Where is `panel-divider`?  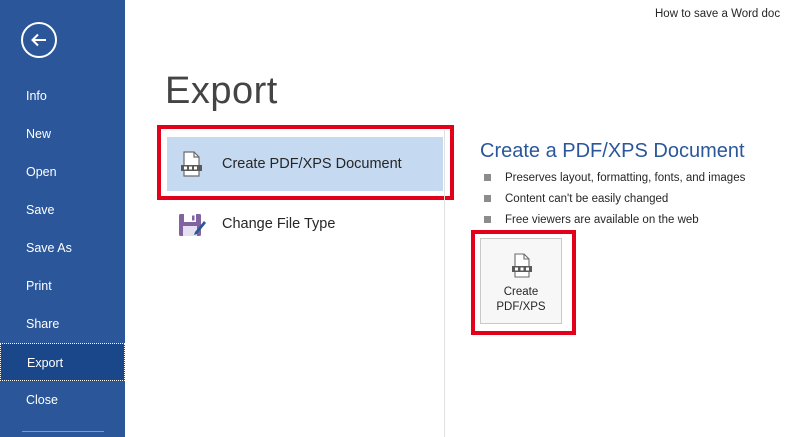
panel-divider is located at coordinates (444, 283).